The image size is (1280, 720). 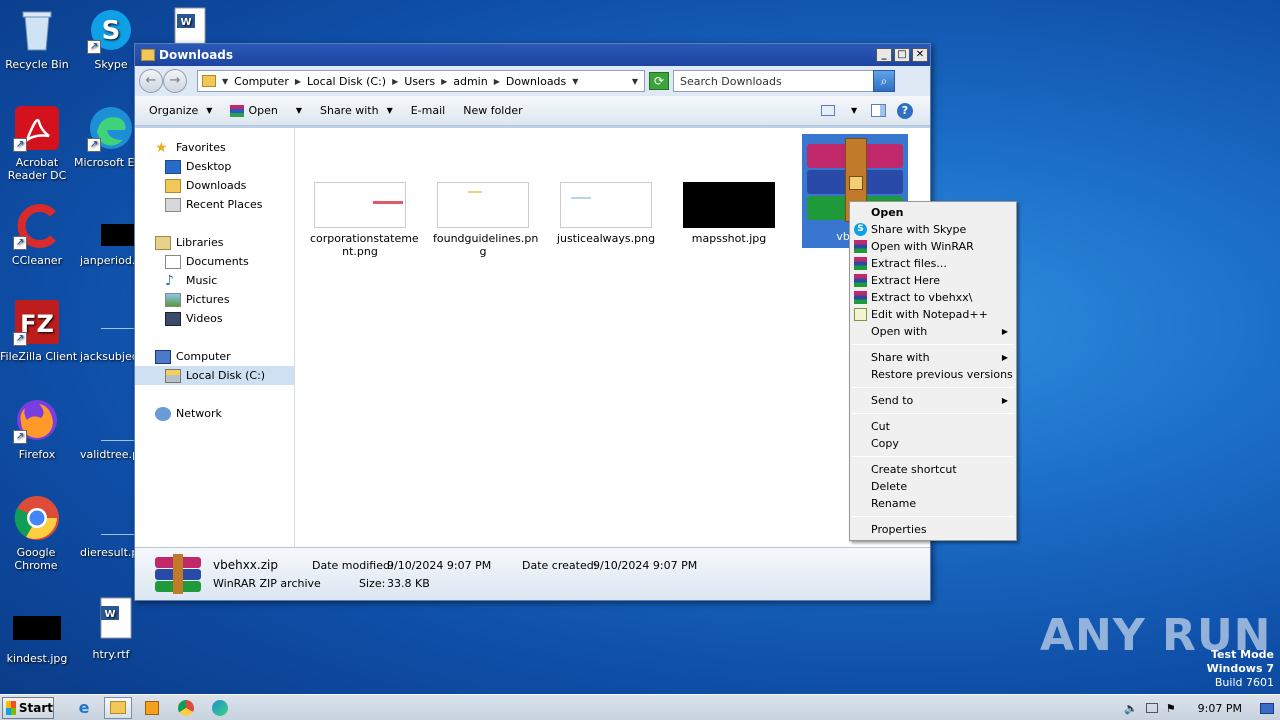 What do you see at coordinates (346, 81) in the screenshot?
I see `breadcrumb-local-disk: Local Disk (C:)` at bounding box center [346, 81].